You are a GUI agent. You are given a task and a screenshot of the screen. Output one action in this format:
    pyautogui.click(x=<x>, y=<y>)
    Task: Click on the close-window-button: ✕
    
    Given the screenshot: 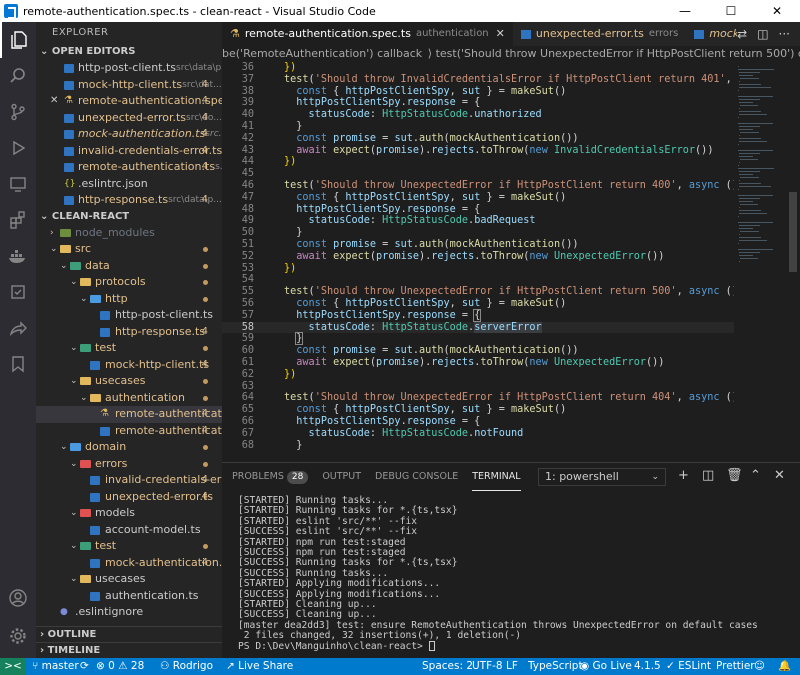 What is the action you would take?
    pyautogui.click(x=777, y=11)
    